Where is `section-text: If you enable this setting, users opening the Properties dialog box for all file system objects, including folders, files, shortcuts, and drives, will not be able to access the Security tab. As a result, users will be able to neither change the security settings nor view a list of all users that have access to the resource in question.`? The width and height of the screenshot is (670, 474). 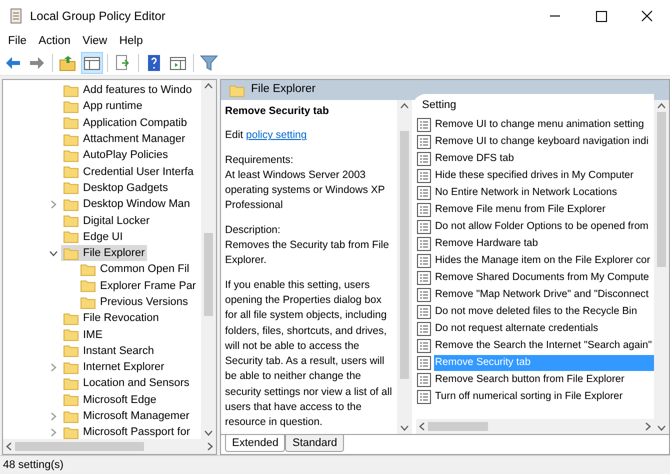 section-text: If you enable this setting, users opening the Properties dialog box for all file system objects, including folders, files, shortcuts, and drives, will not be able to access the Security tab. As a result, users will be able to neither change the security settings nor view a list of all users that have access to the resource in question. is located at coordinates (309, 354).